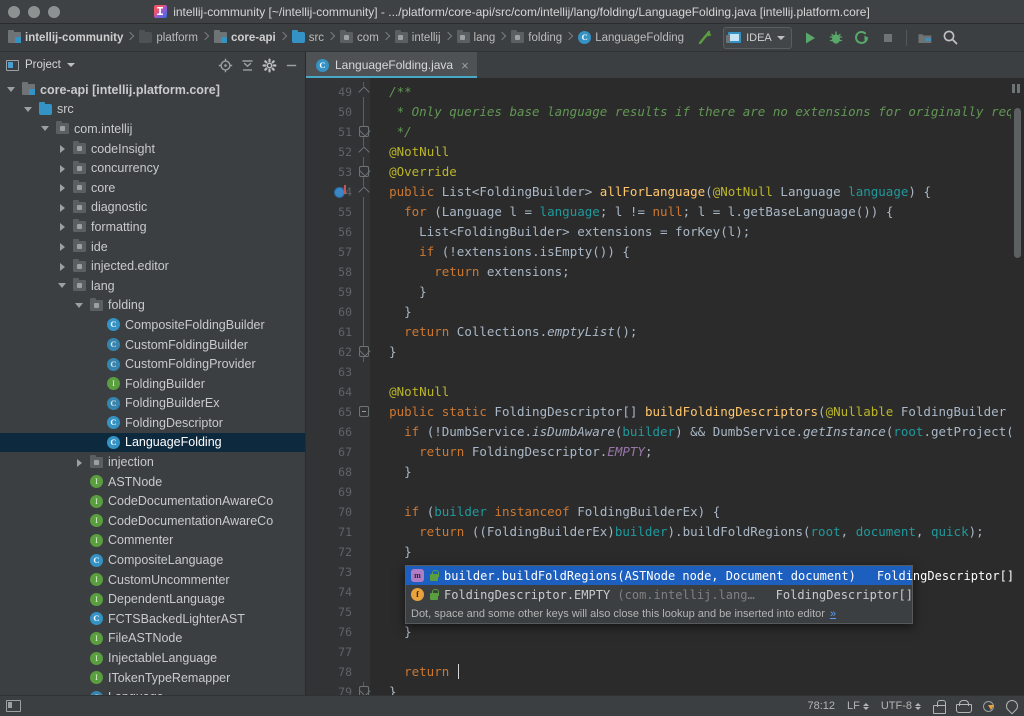 The width and height of the screenshot is (1024, 716). Describe the element at coordinates (152, 423) in the screenshot. I see `tree-item-foldingdescriptor: C FoldingDescriptor` at that location.